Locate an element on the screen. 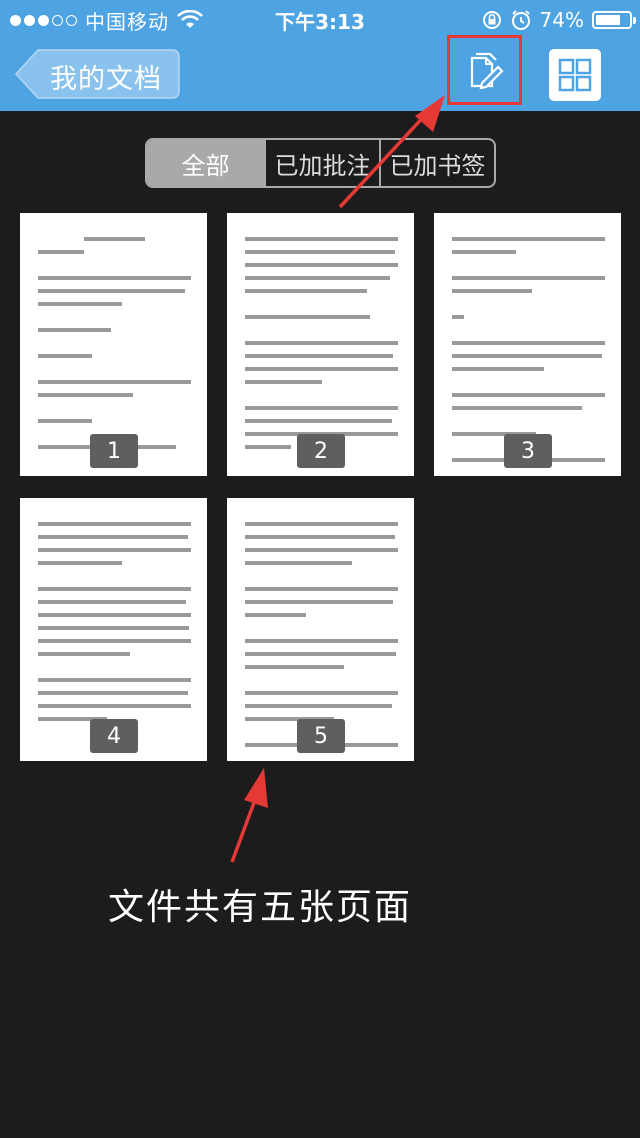  annotation-caption: 文件共有五张页面 is located at coordinates (259, 907).